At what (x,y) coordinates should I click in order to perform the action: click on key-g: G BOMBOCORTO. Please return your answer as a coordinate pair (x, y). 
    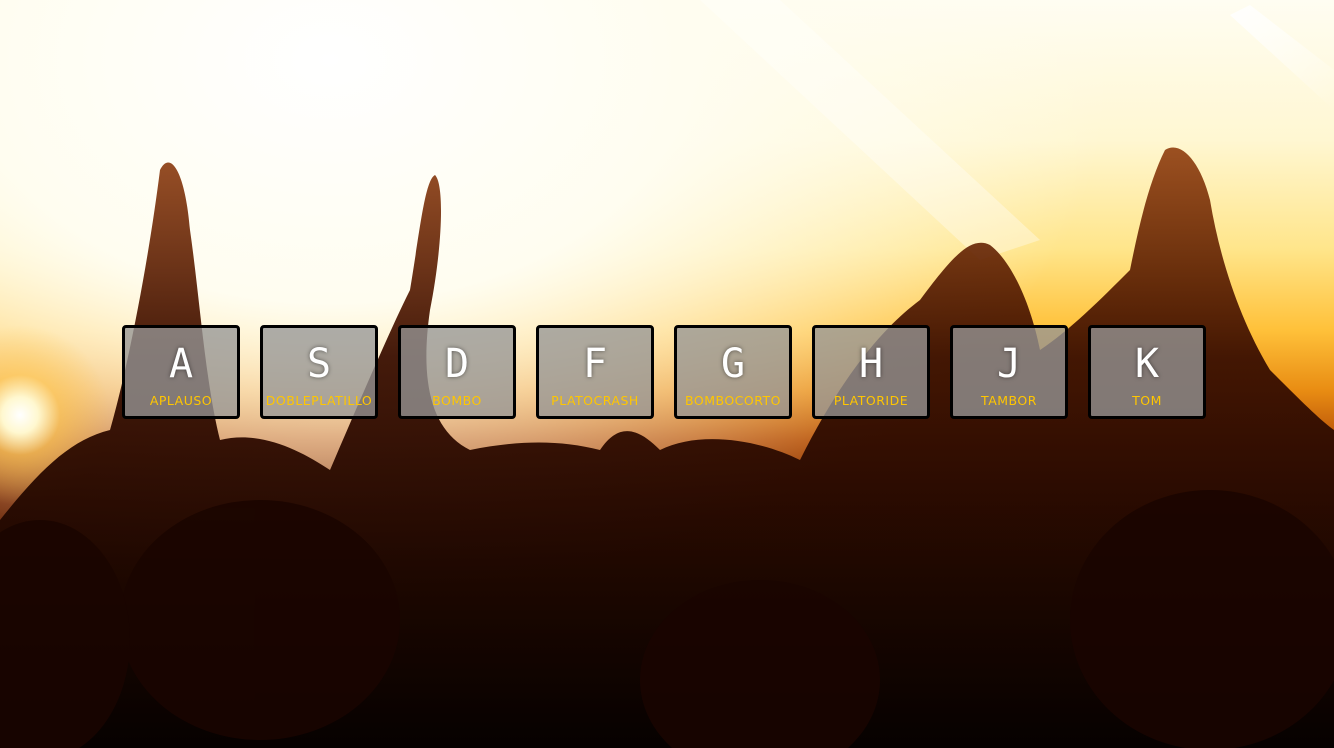
    Looking at the image, I should click on (733, 372).